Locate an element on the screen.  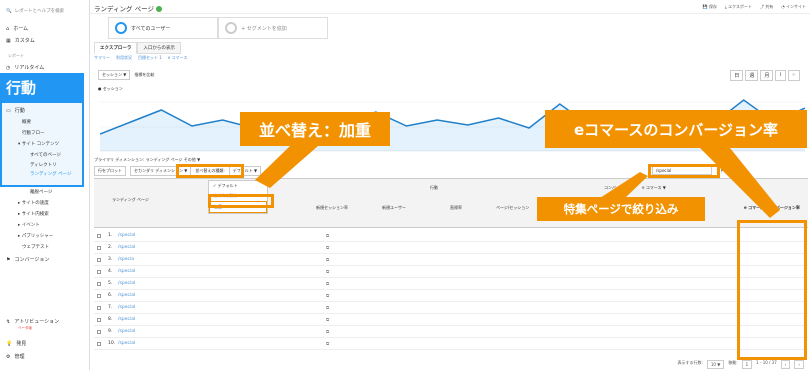
month-button: 月 is located at coordinates (767, 75).